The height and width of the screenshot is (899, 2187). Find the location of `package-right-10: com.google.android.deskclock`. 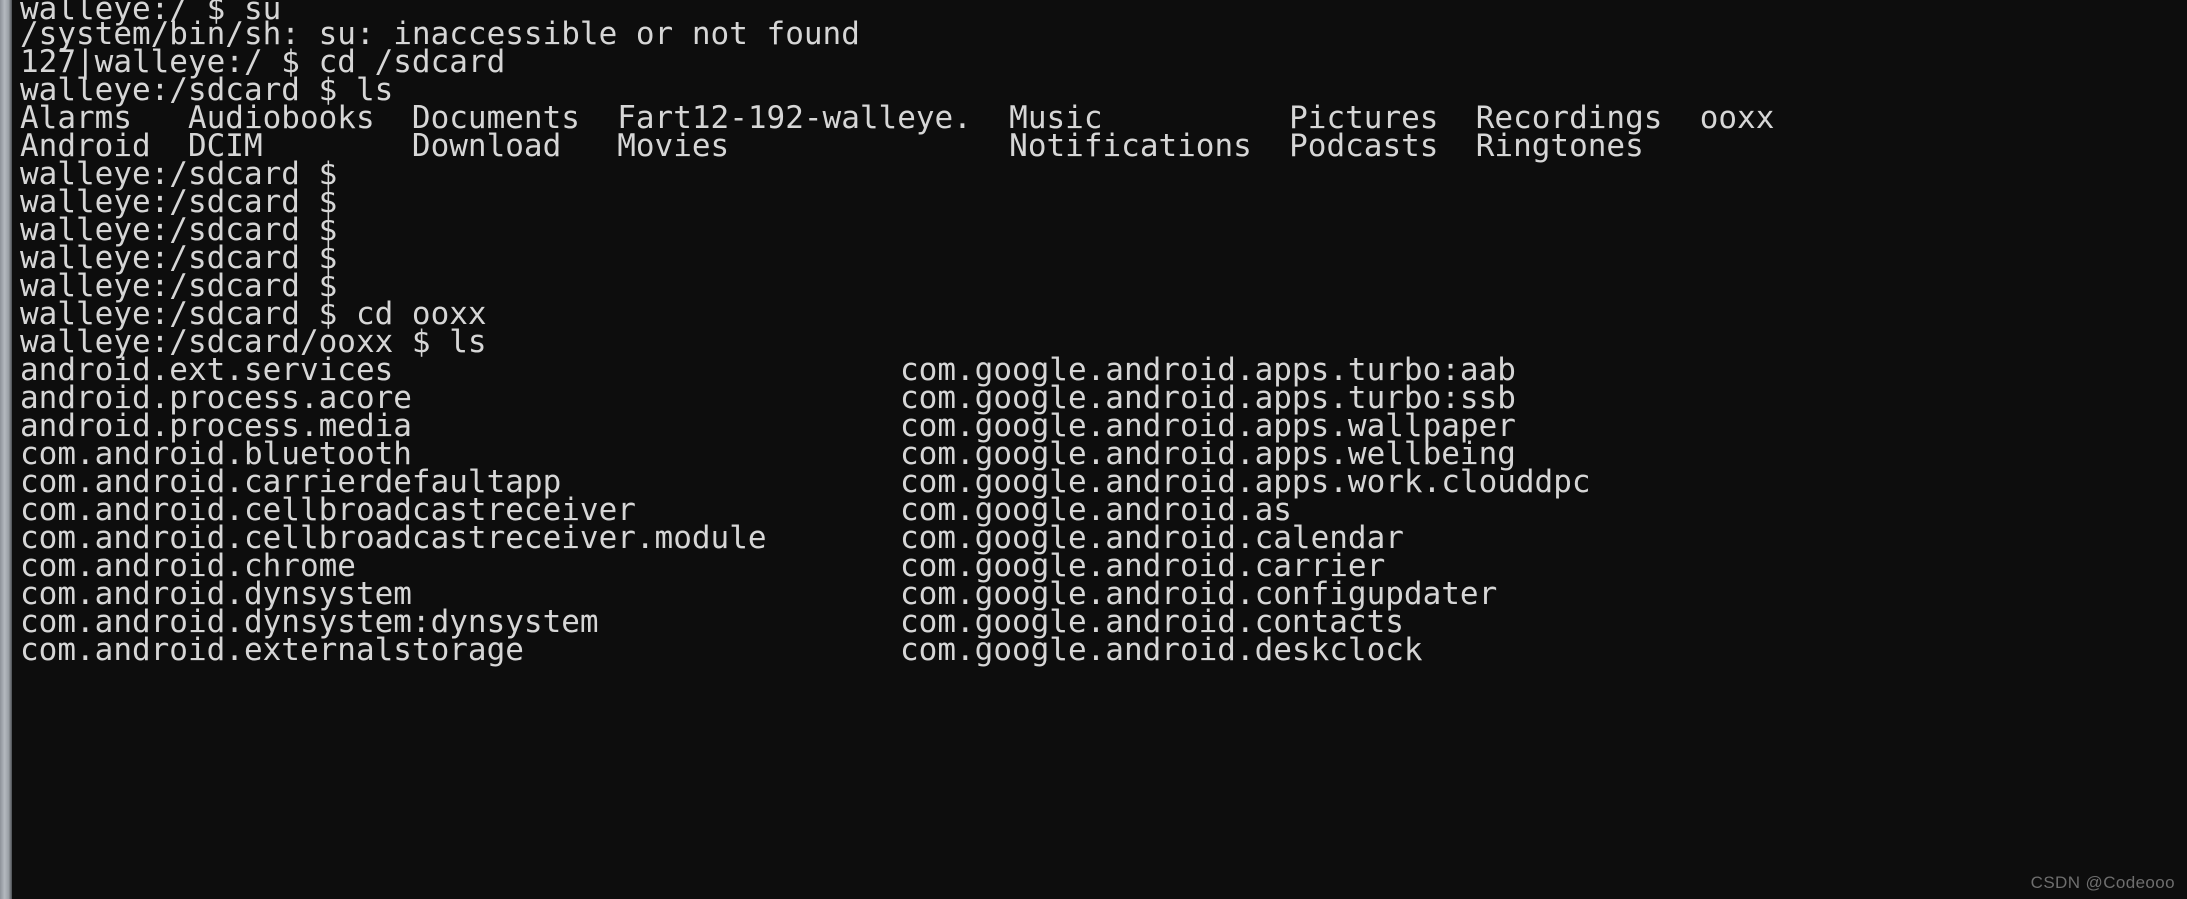

package-right-10: com.google.android.deskclock is located at coordinates (1161, 650).